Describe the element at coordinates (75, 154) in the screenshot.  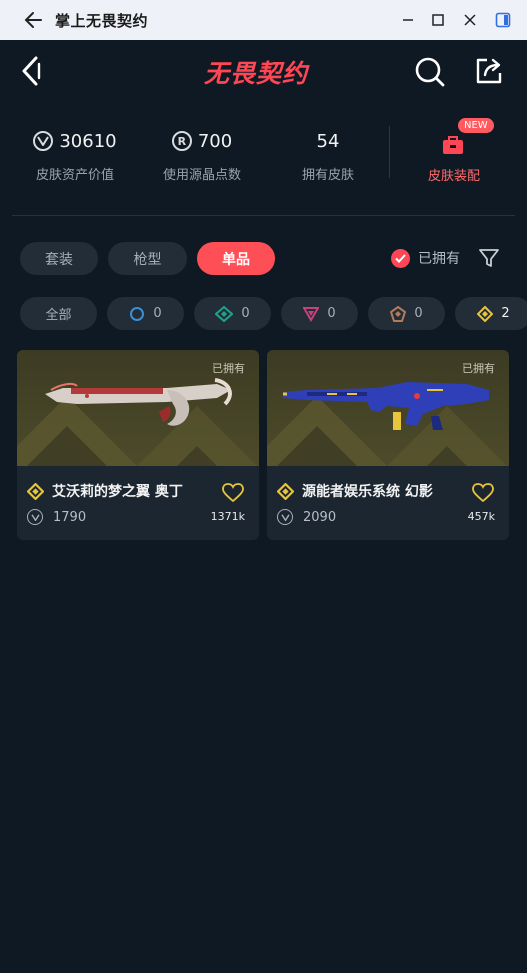
I see `stat-asset-value: 30610 皮肤资产价值` at that location.